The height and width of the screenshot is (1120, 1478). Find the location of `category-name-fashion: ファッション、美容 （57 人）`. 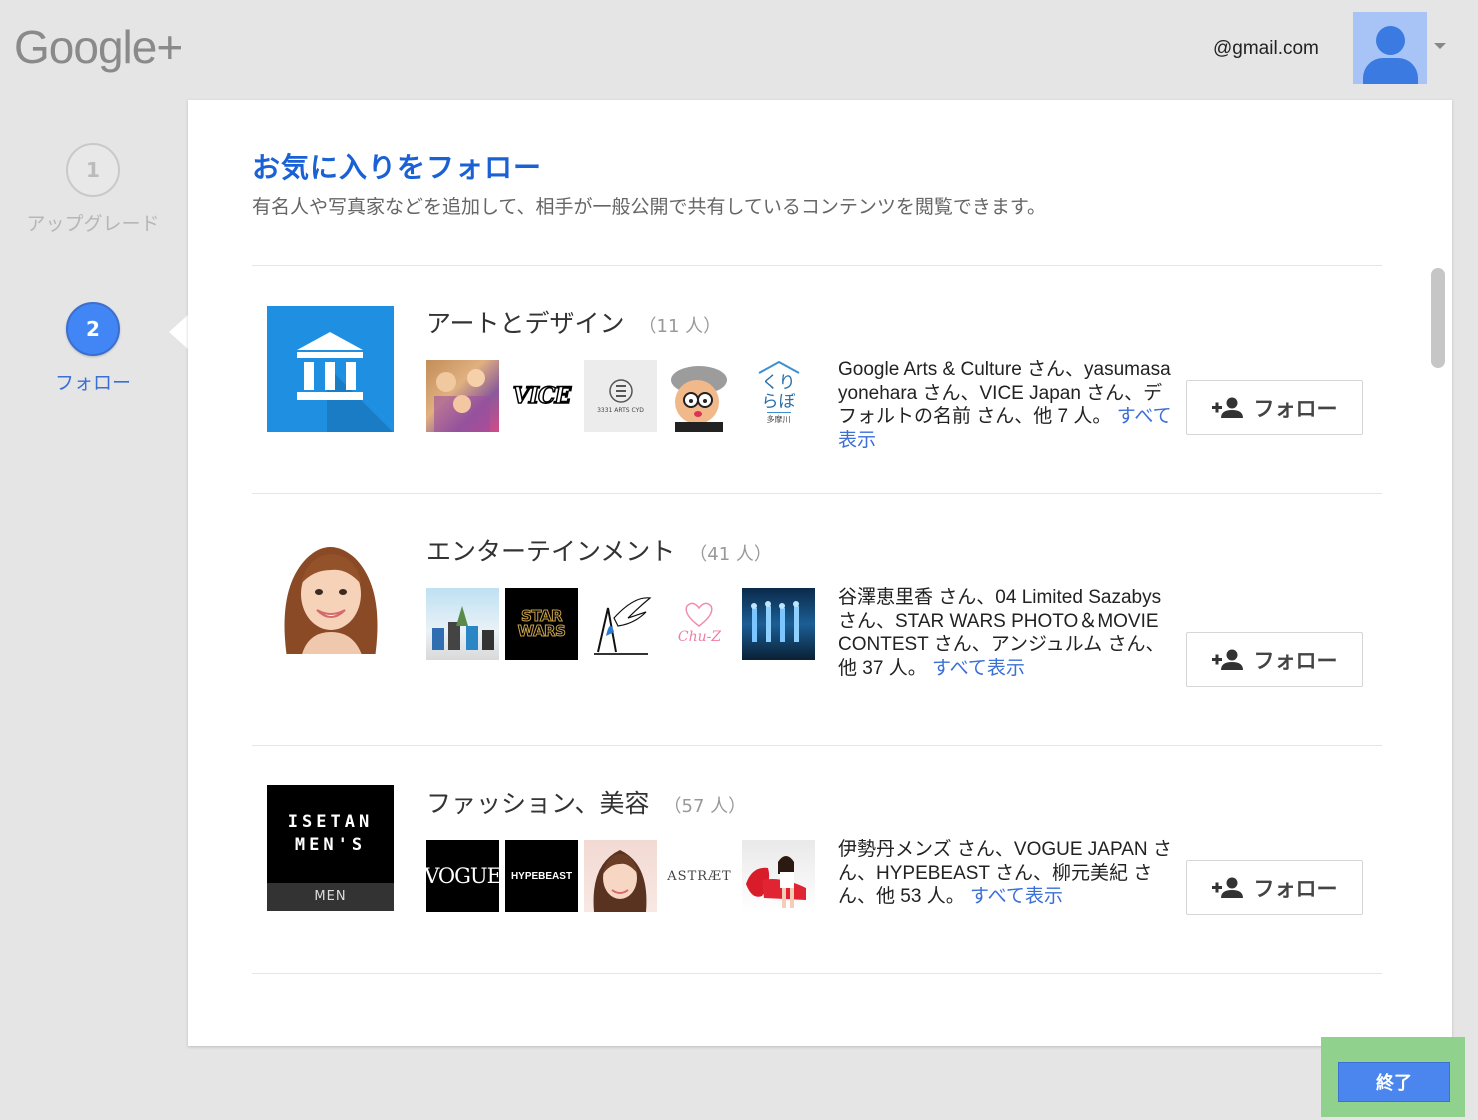

category-name-fashion: ファッション、美容 （57 人） is located at coordinates (586, 802).